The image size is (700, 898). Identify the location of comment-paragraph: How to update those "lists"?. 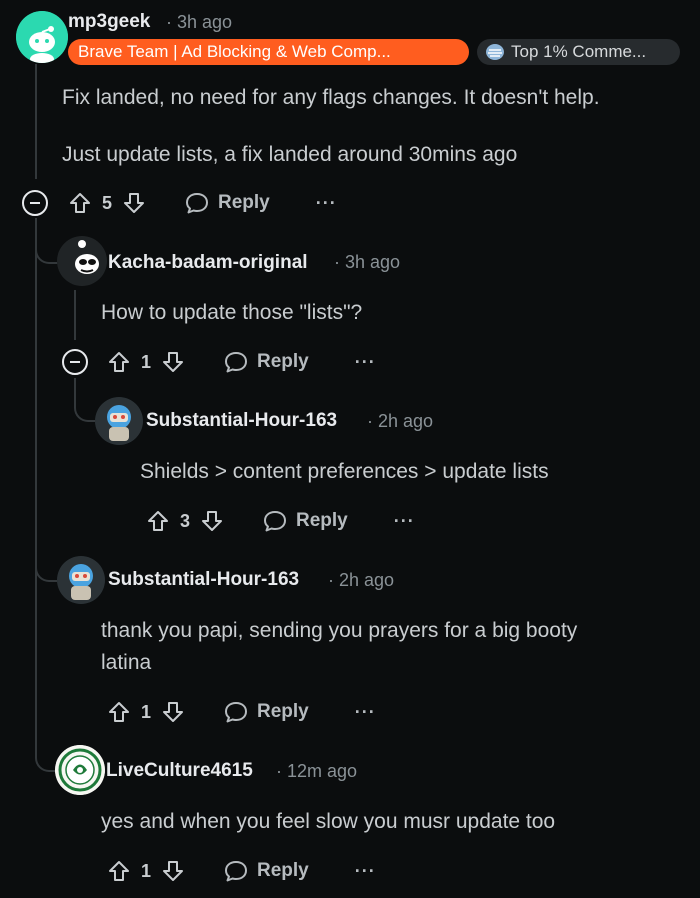
(232, 312).